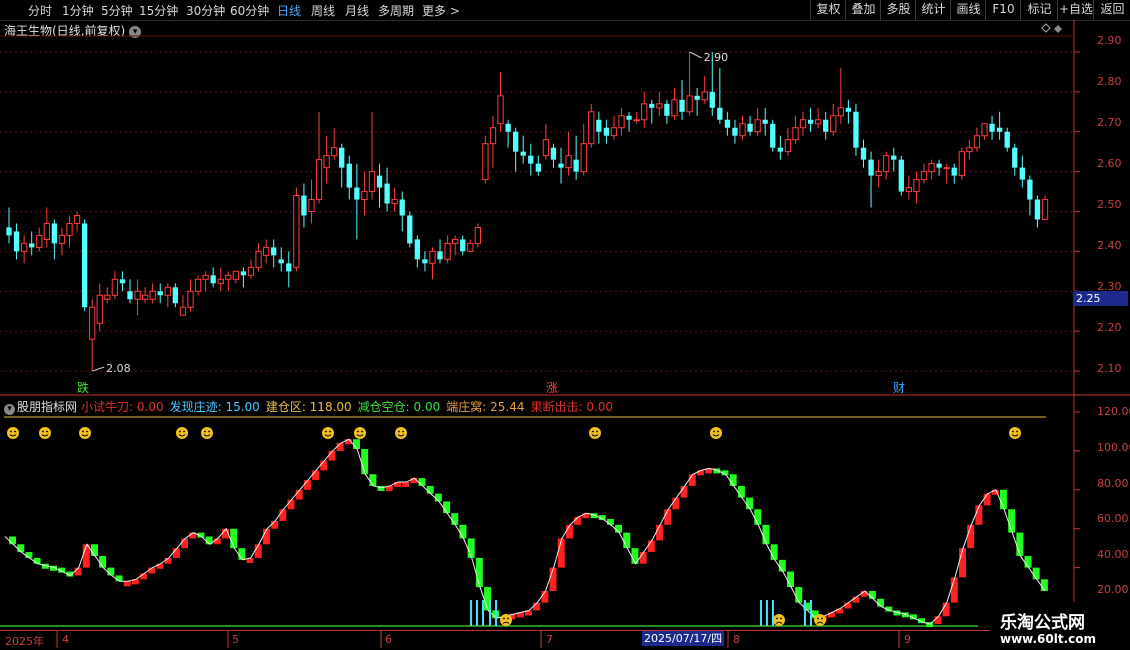 Image resolution: width=1130 pixels, height=650 pixels. What do you see at coordinates (83, 387) in the screenshot?
I see `marker-die: 跌` at bounding box center [83, 387].